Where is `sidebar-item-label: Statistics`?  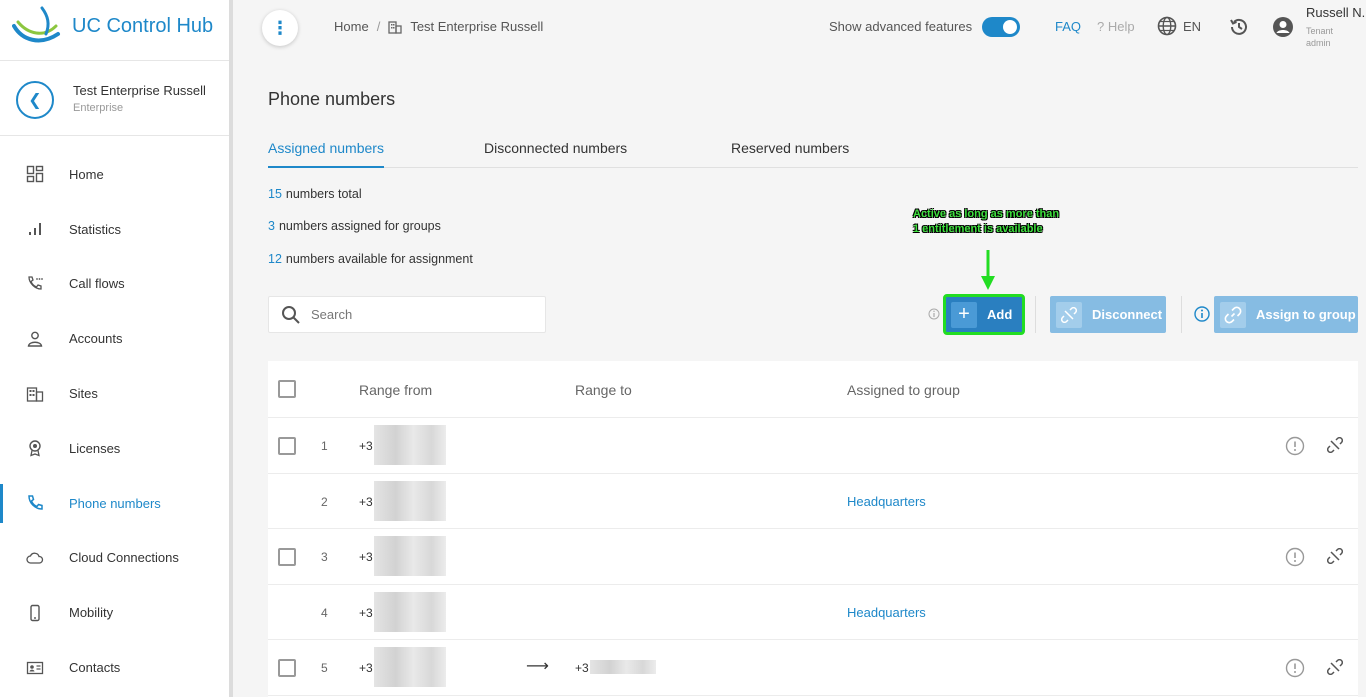 sidebar-item-label: Statistics is located at coordinates (95, 229).